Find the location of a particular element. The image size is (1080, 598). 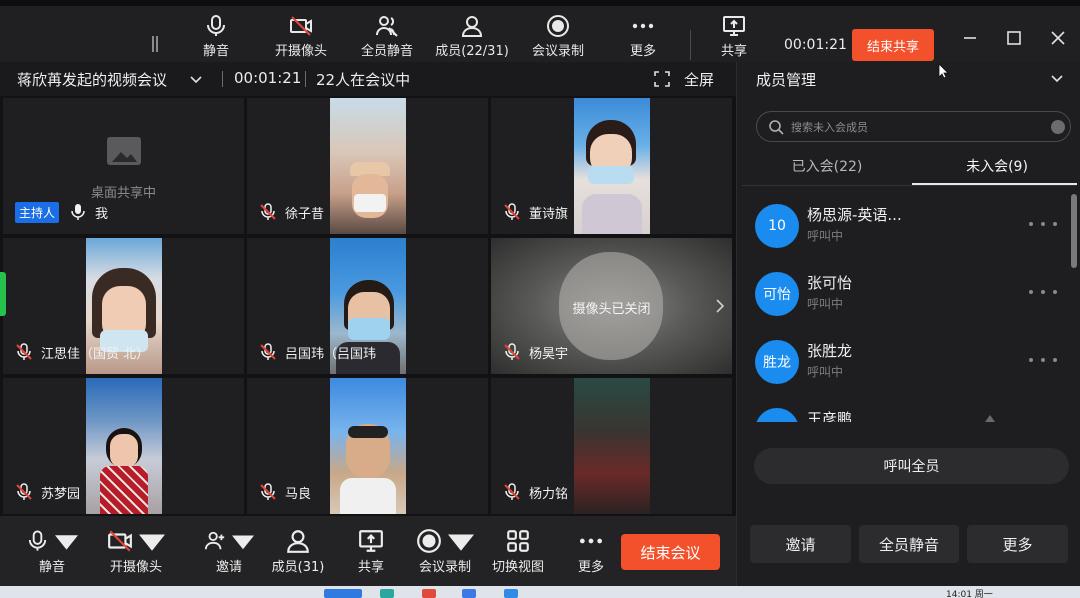

participant-name: 董诗旗 is located at coordinates (549, 214).